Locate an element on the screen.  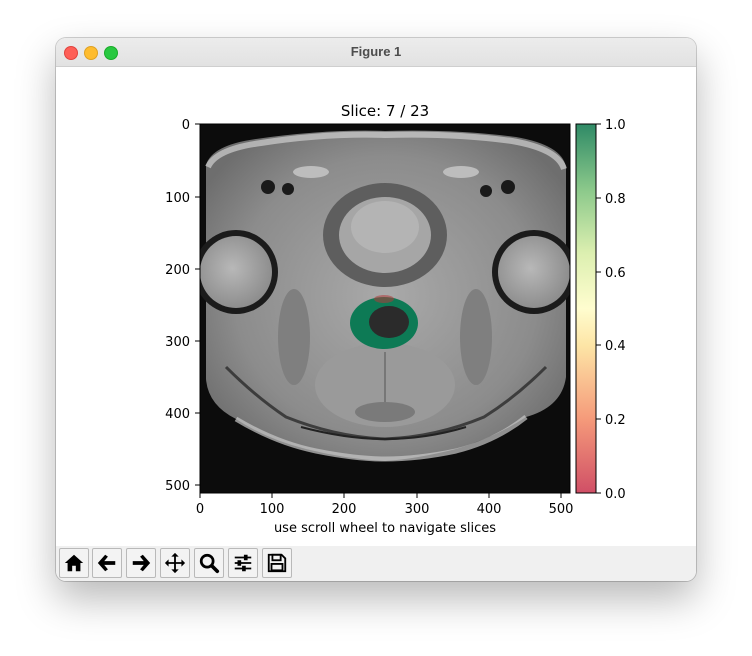
x-tick-label: 200 is located at coordinates (344, 509).